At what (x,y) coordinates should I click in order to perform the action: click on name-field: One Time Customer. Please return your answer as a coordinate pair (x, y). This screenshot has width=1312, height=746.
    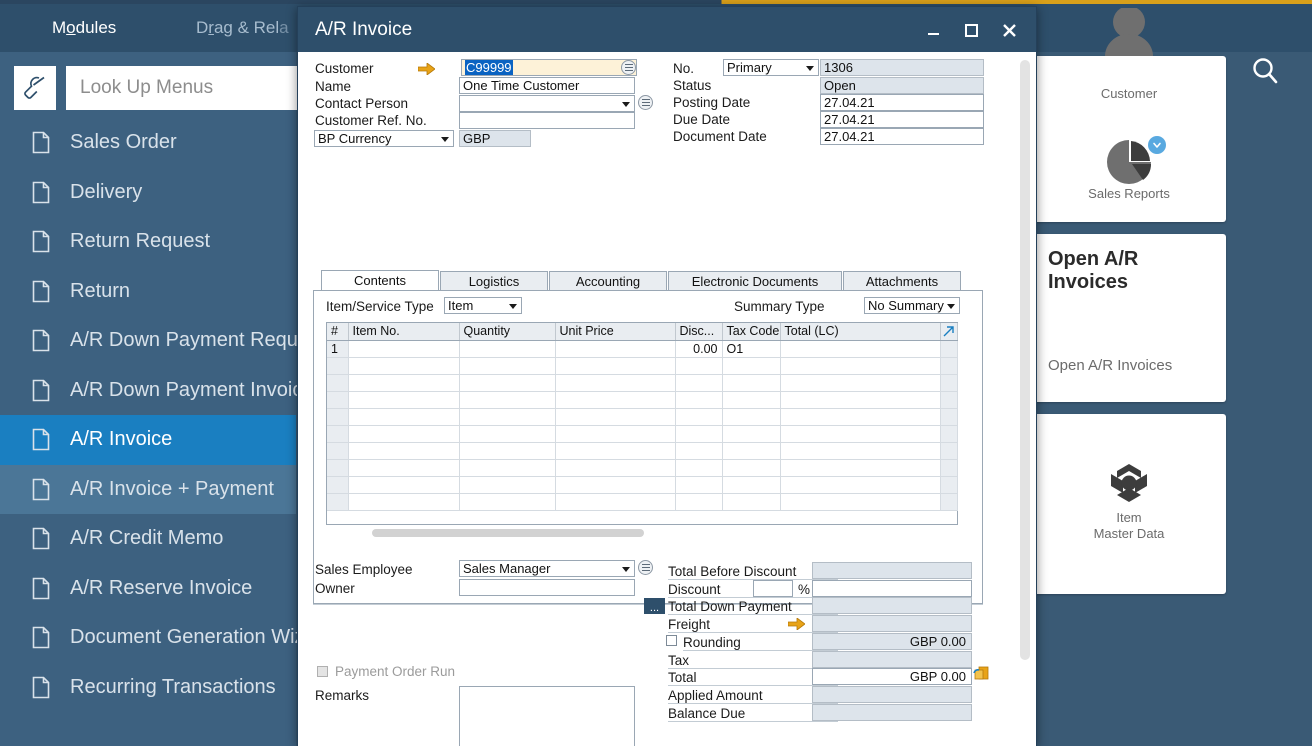
    Looking at the image, I should click on (547, 85).